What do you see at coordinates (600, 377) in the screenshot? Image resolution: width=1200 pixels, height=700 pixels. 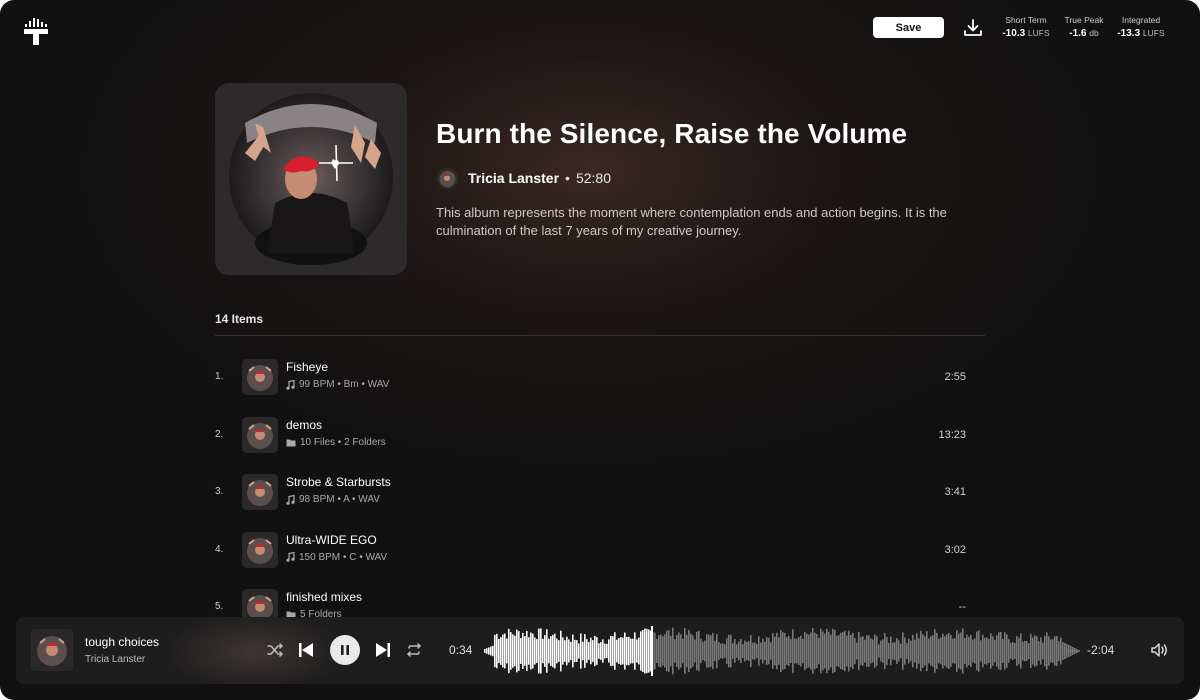 I see `track-row: 1. Fisheye 99 BPM • Bm • WAV 2:55` at bounding box center [600, 377].